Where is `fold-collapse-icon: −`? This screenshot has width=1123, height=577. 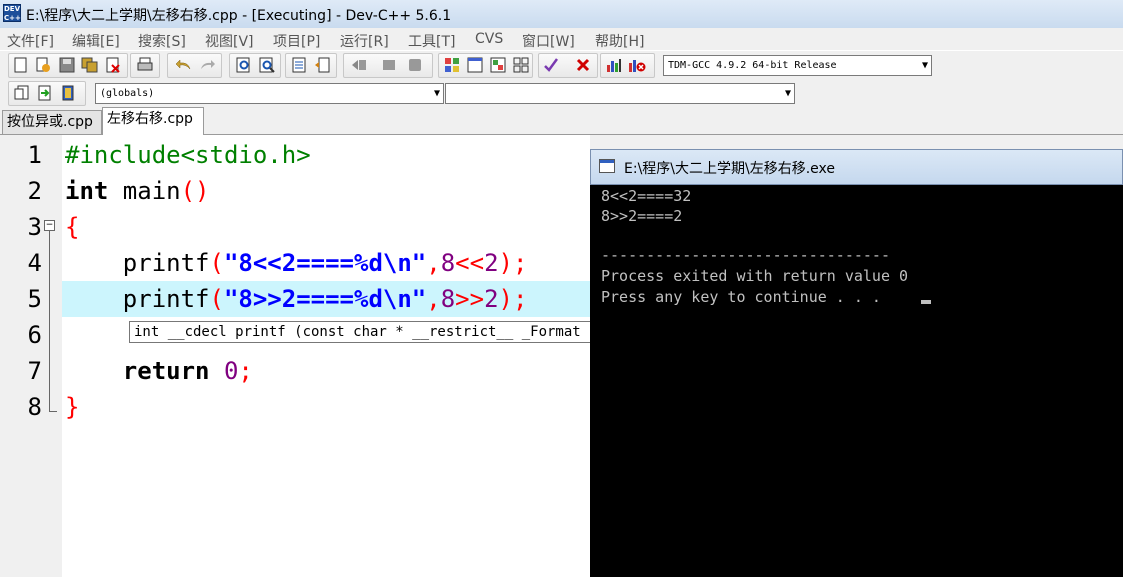 fold-collapse-icon: − is located at coordinates (49, 225).